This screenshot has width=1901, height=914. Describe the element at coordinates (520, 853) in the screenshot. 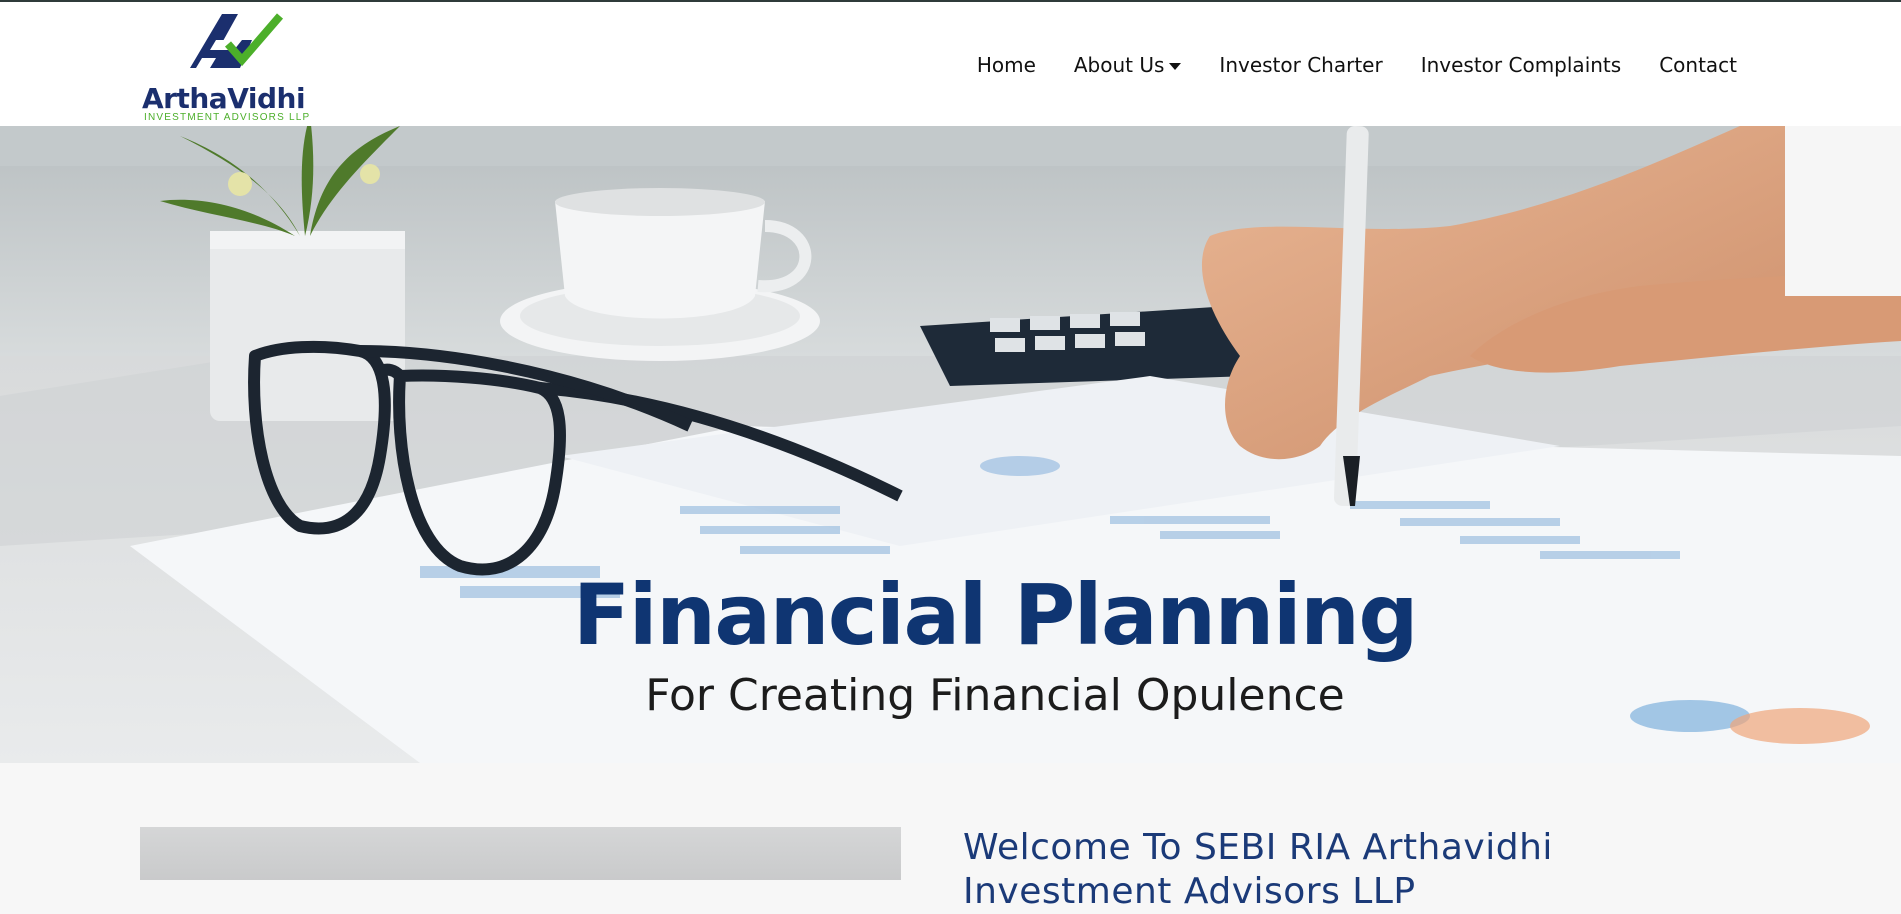

I see `intro-image` at that location.